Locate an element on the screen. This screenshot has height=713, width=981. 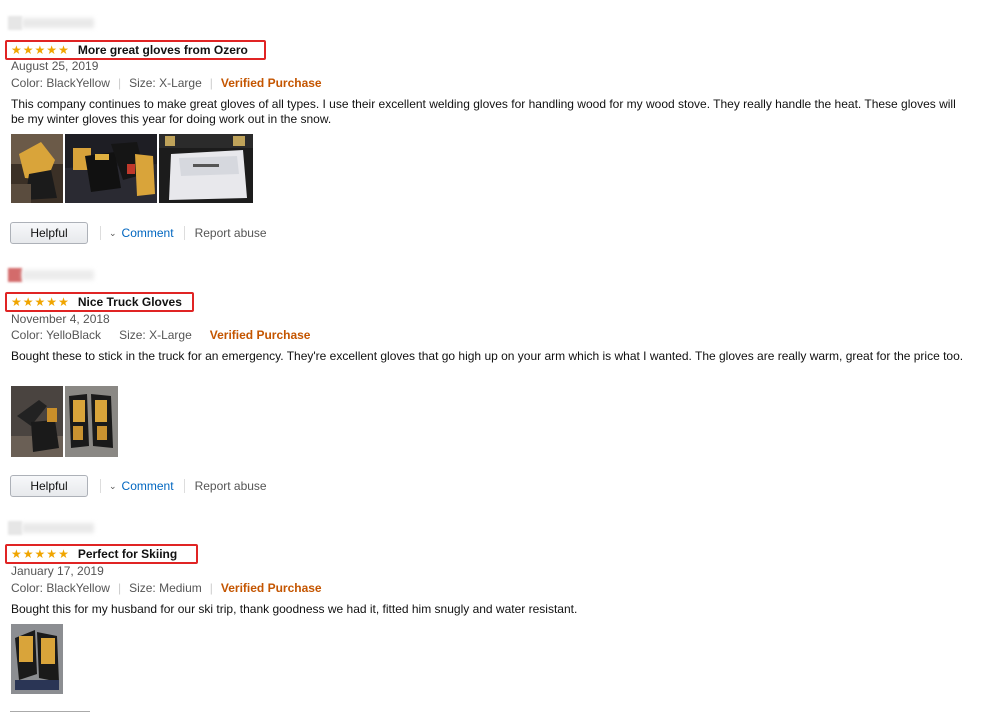
review-date: August 25, 2019 is located at coordinates (55, 66).